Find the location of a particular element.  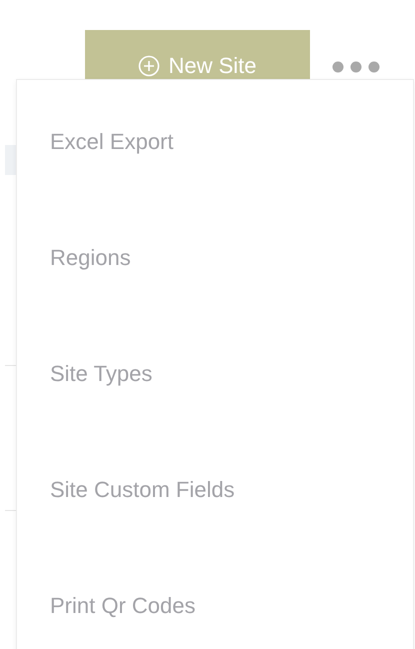

menu-item: Print Qr Codes is located at coordinates (215, 598).